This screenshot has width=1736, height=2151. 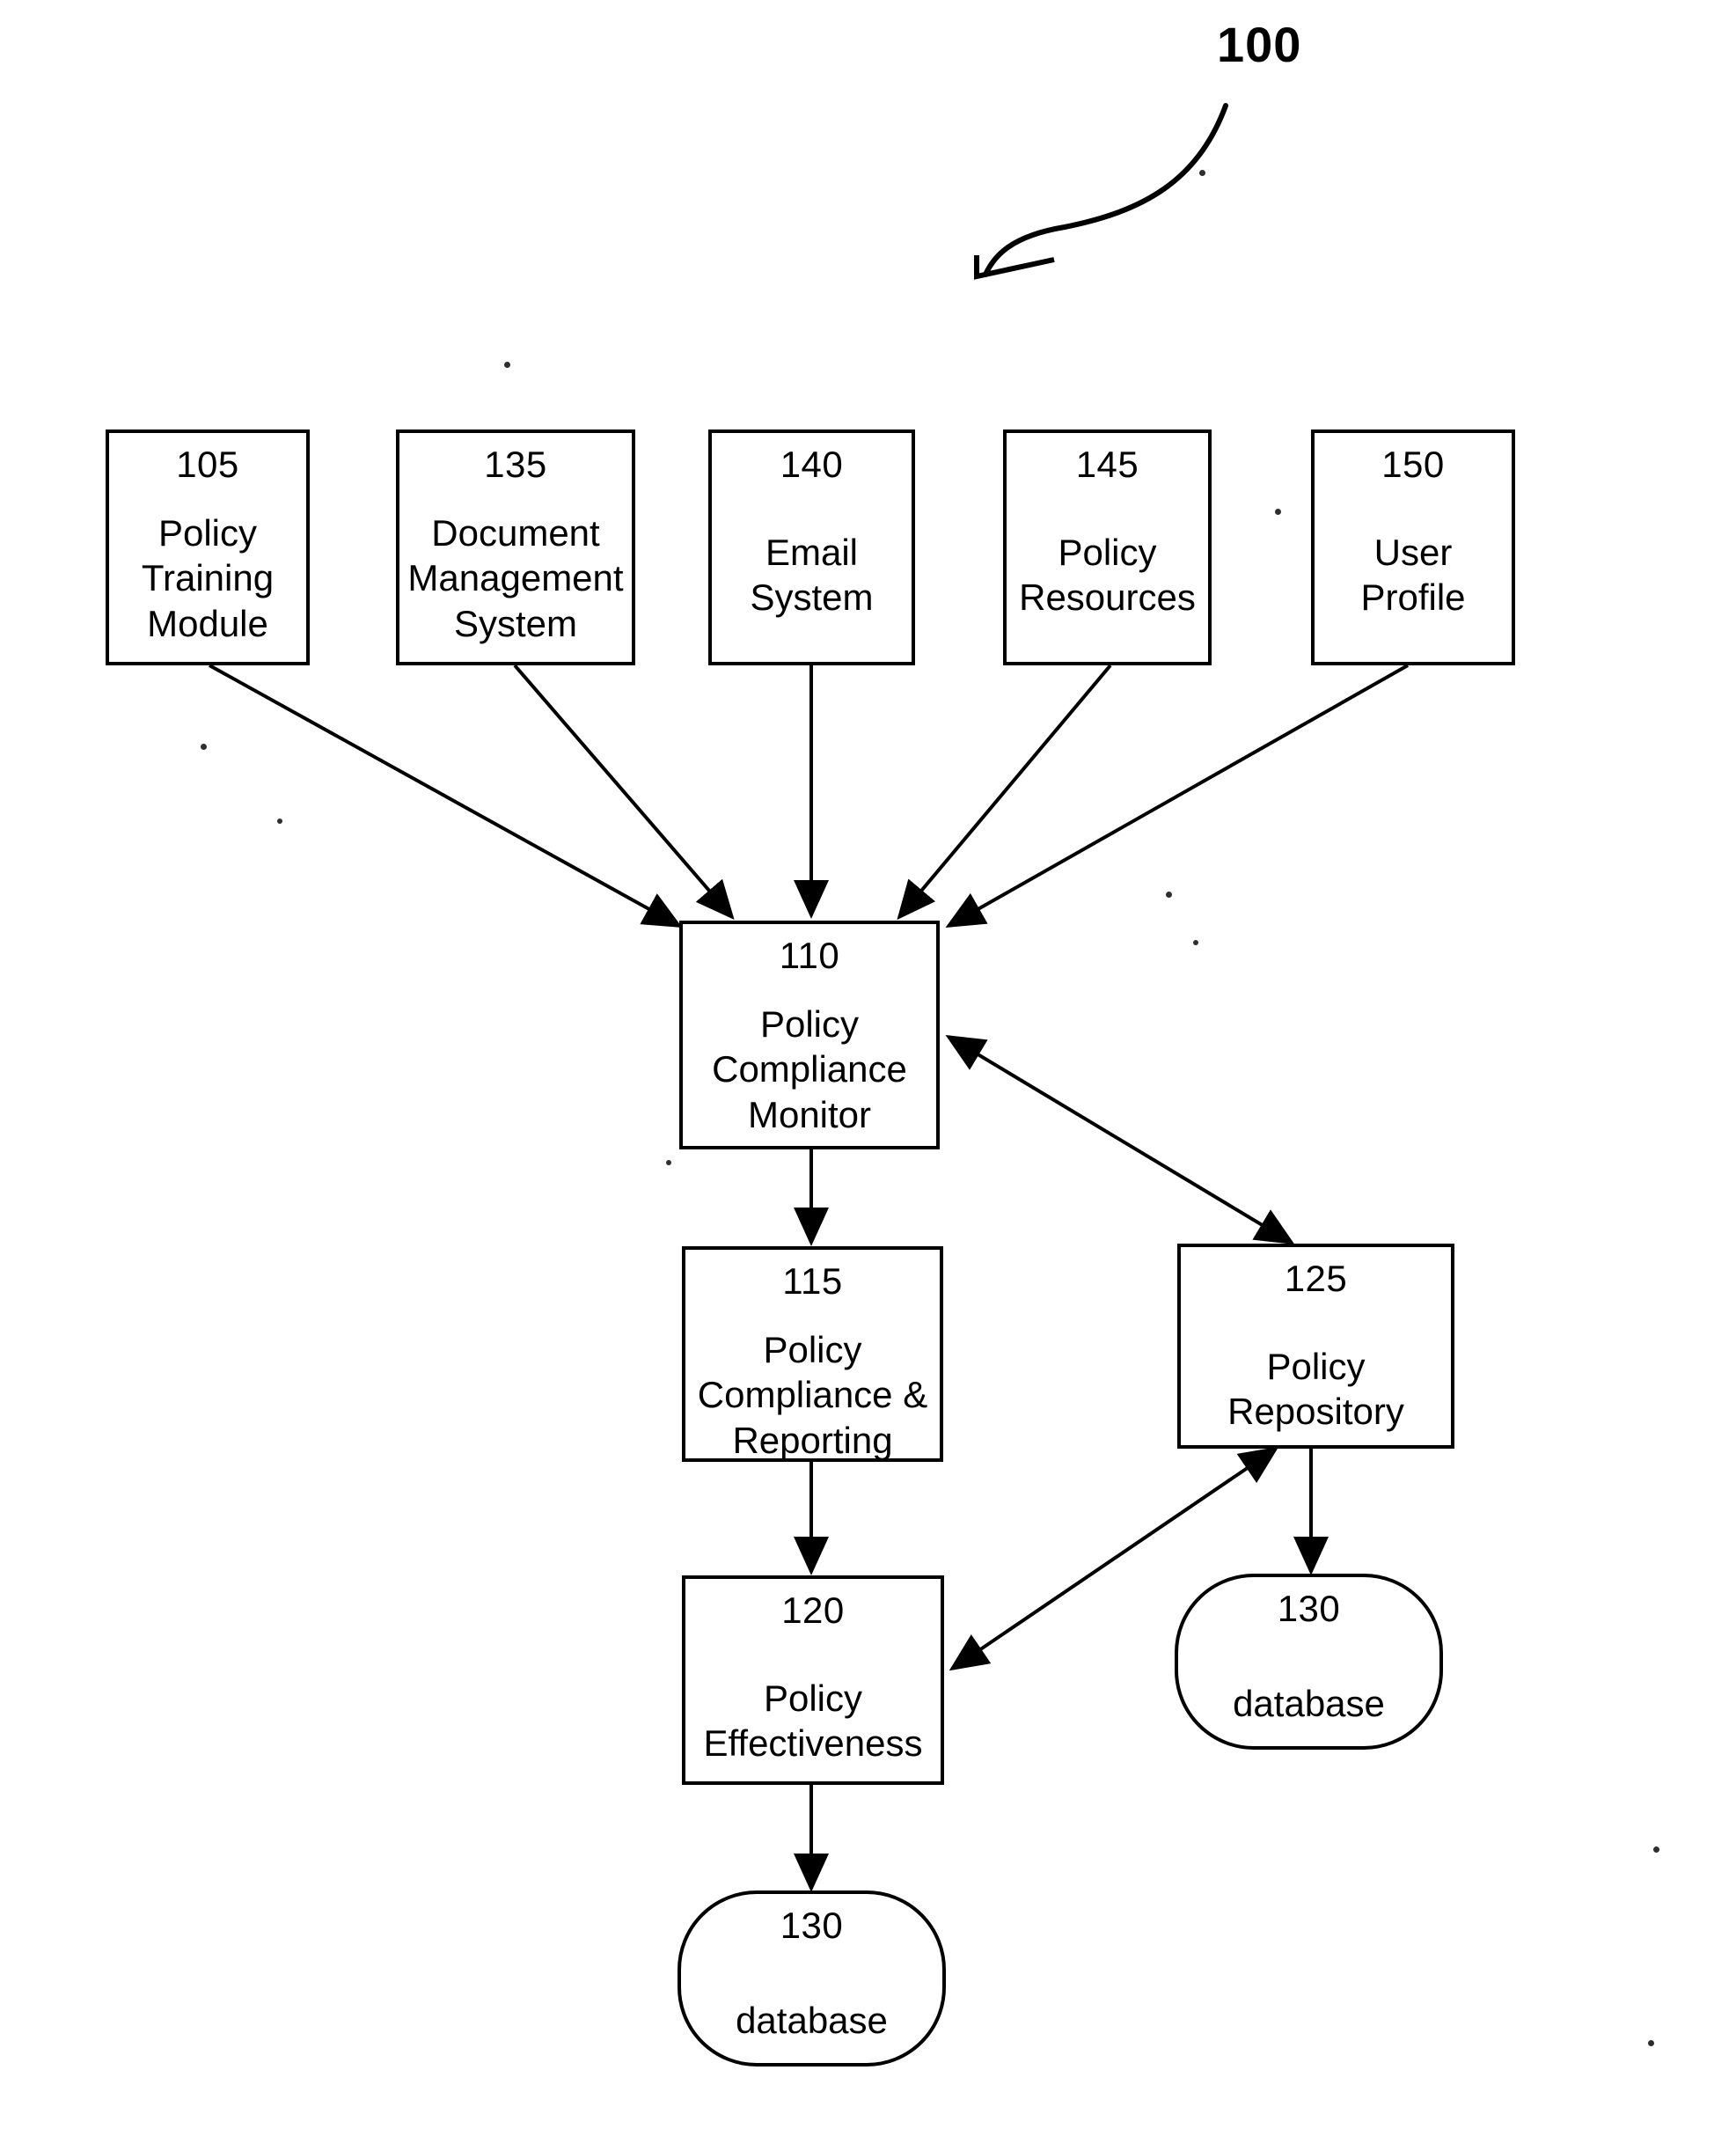 I want to click on node-database-right: 130 database, so click(x=1309, y=1662).